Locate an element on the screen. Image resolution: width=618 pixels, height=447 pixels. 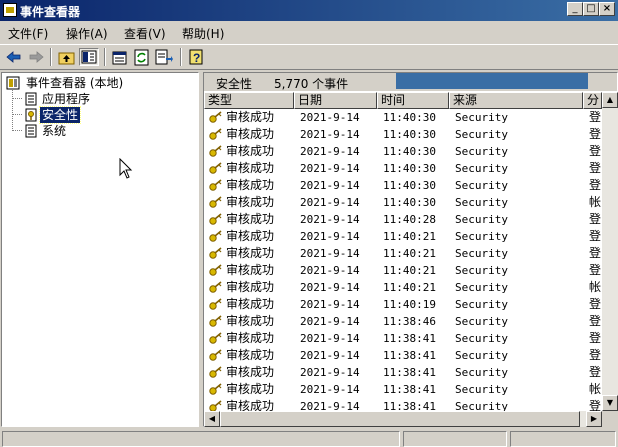
table-row: 审核成功 2021-9-14 11:40:30 Security 帐 is located at coordinates (403, 202).